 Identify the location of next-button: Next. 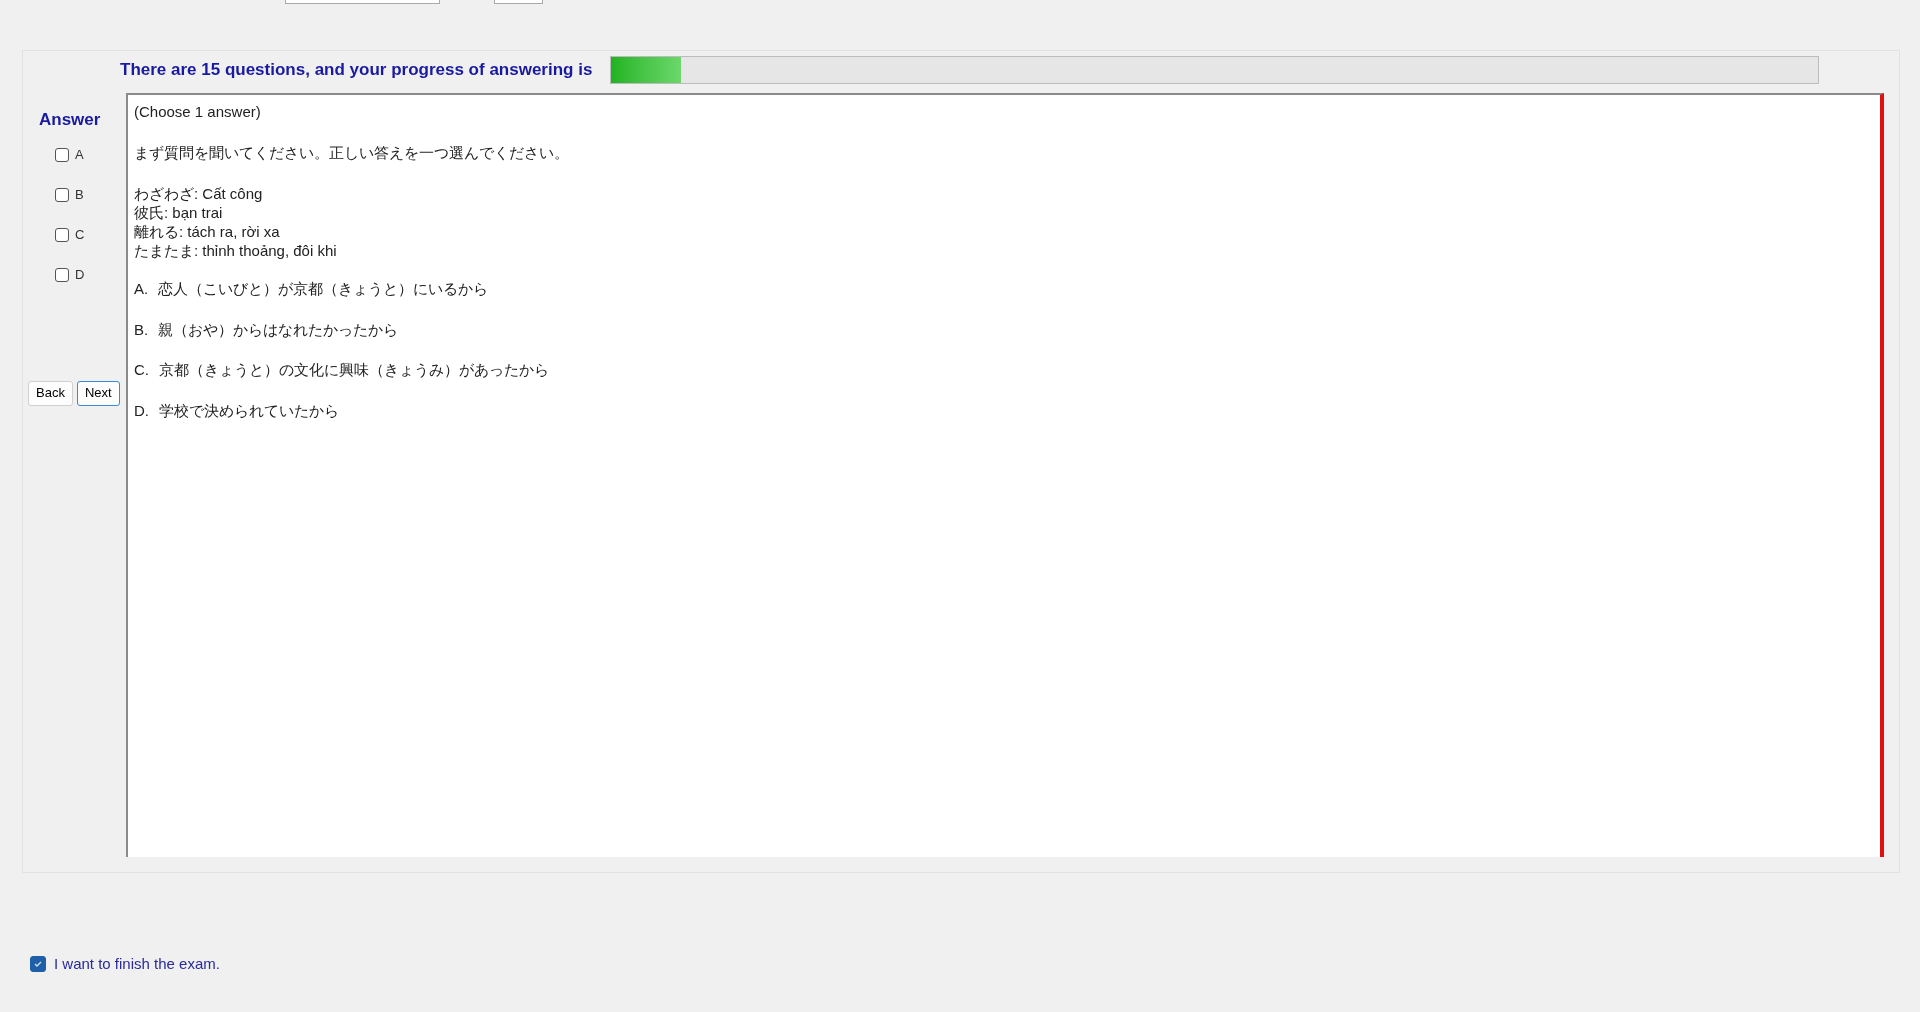
(98, 393).